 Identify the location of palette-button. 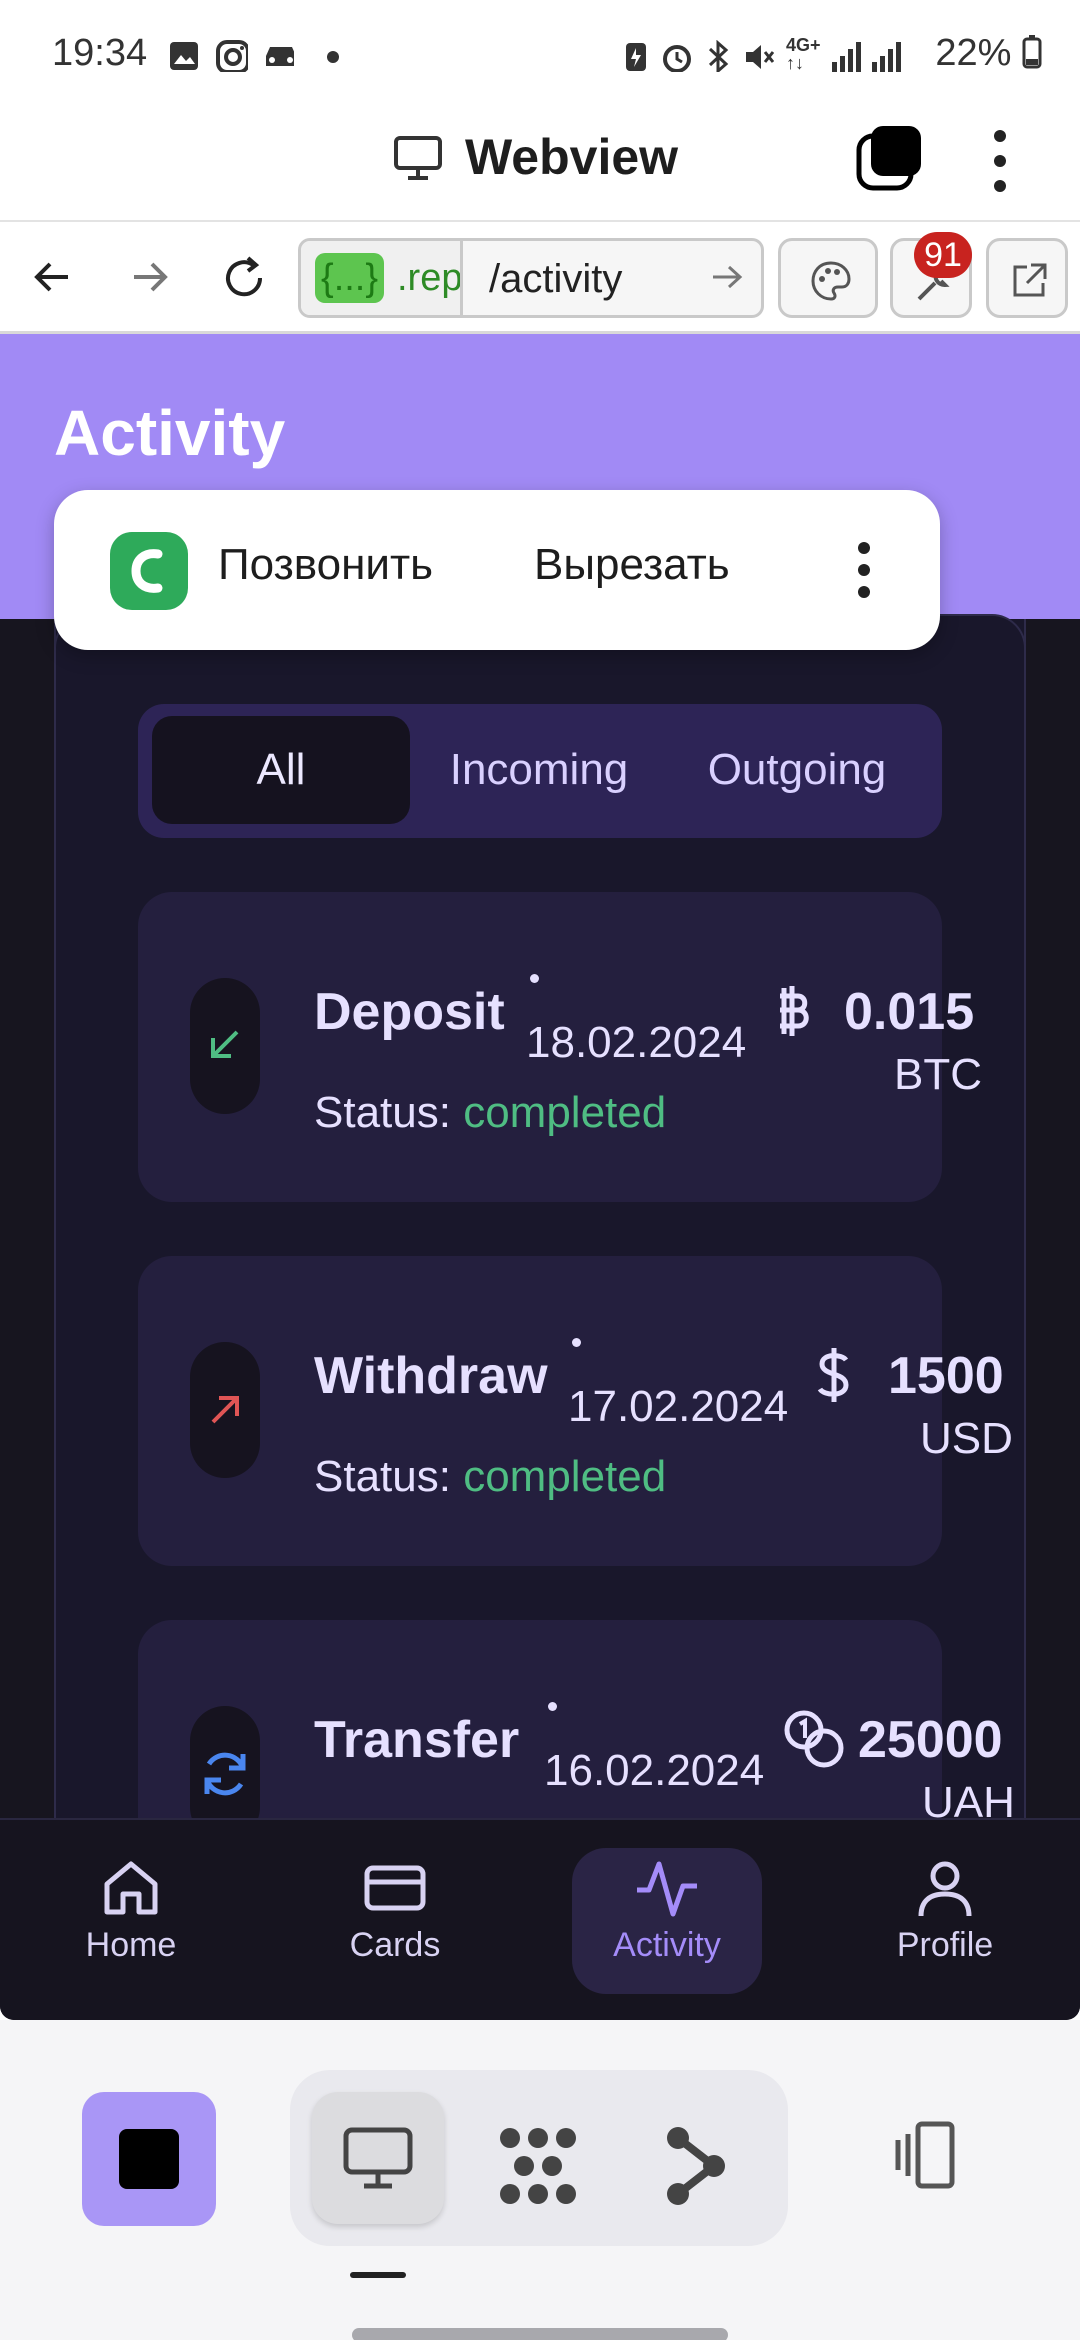
(828, 278).